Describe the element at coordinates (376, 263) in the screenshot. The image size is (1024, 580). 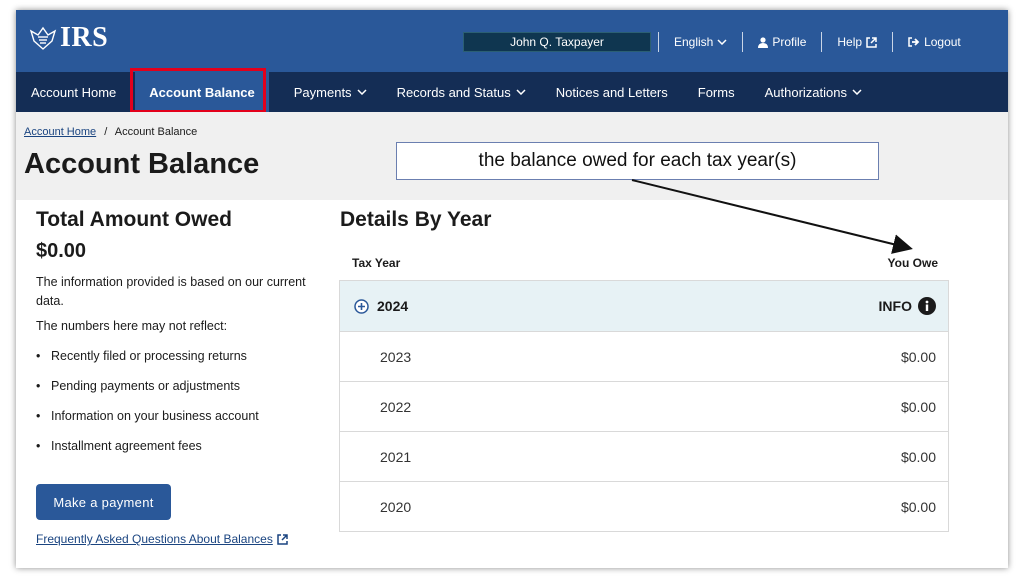
I see `column-header-tax-year: Tax Year` at that location.